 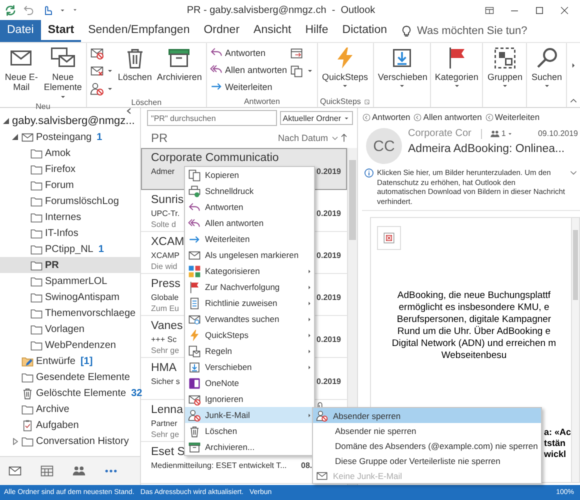 I want to click on message-subject: Sicher s, so click(x=165, y=381).